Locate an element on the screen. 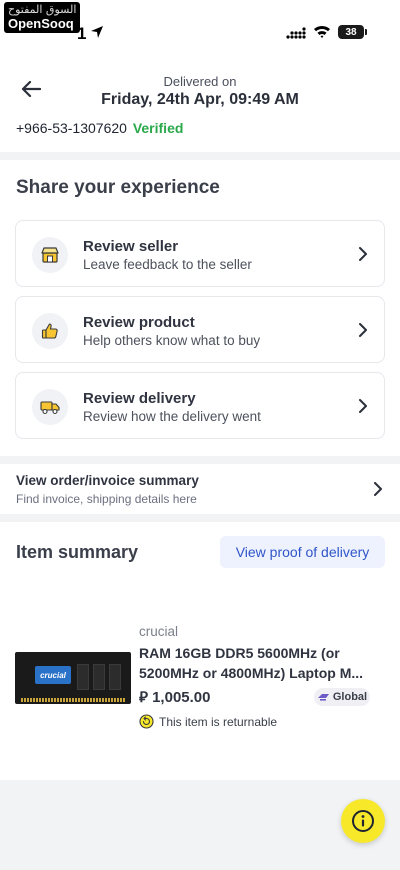 Image resolution: width=400 pixels, height=870 pixels. watermark-brand: OpenSooq is located at coordinates (41, 23).